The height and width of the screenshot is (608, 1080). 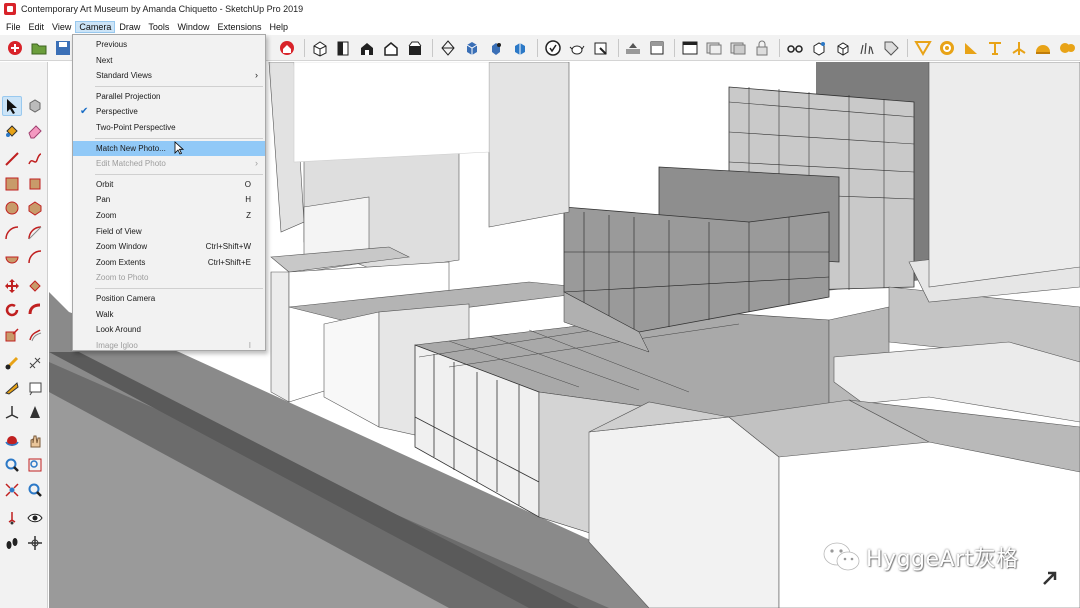 What do you see at coordinates (169, 263) in the screenshot?
I see `menu-item-zoom-extents: Zoom Extents Ctrl+Shift+E` at bounding box center [169, 263].